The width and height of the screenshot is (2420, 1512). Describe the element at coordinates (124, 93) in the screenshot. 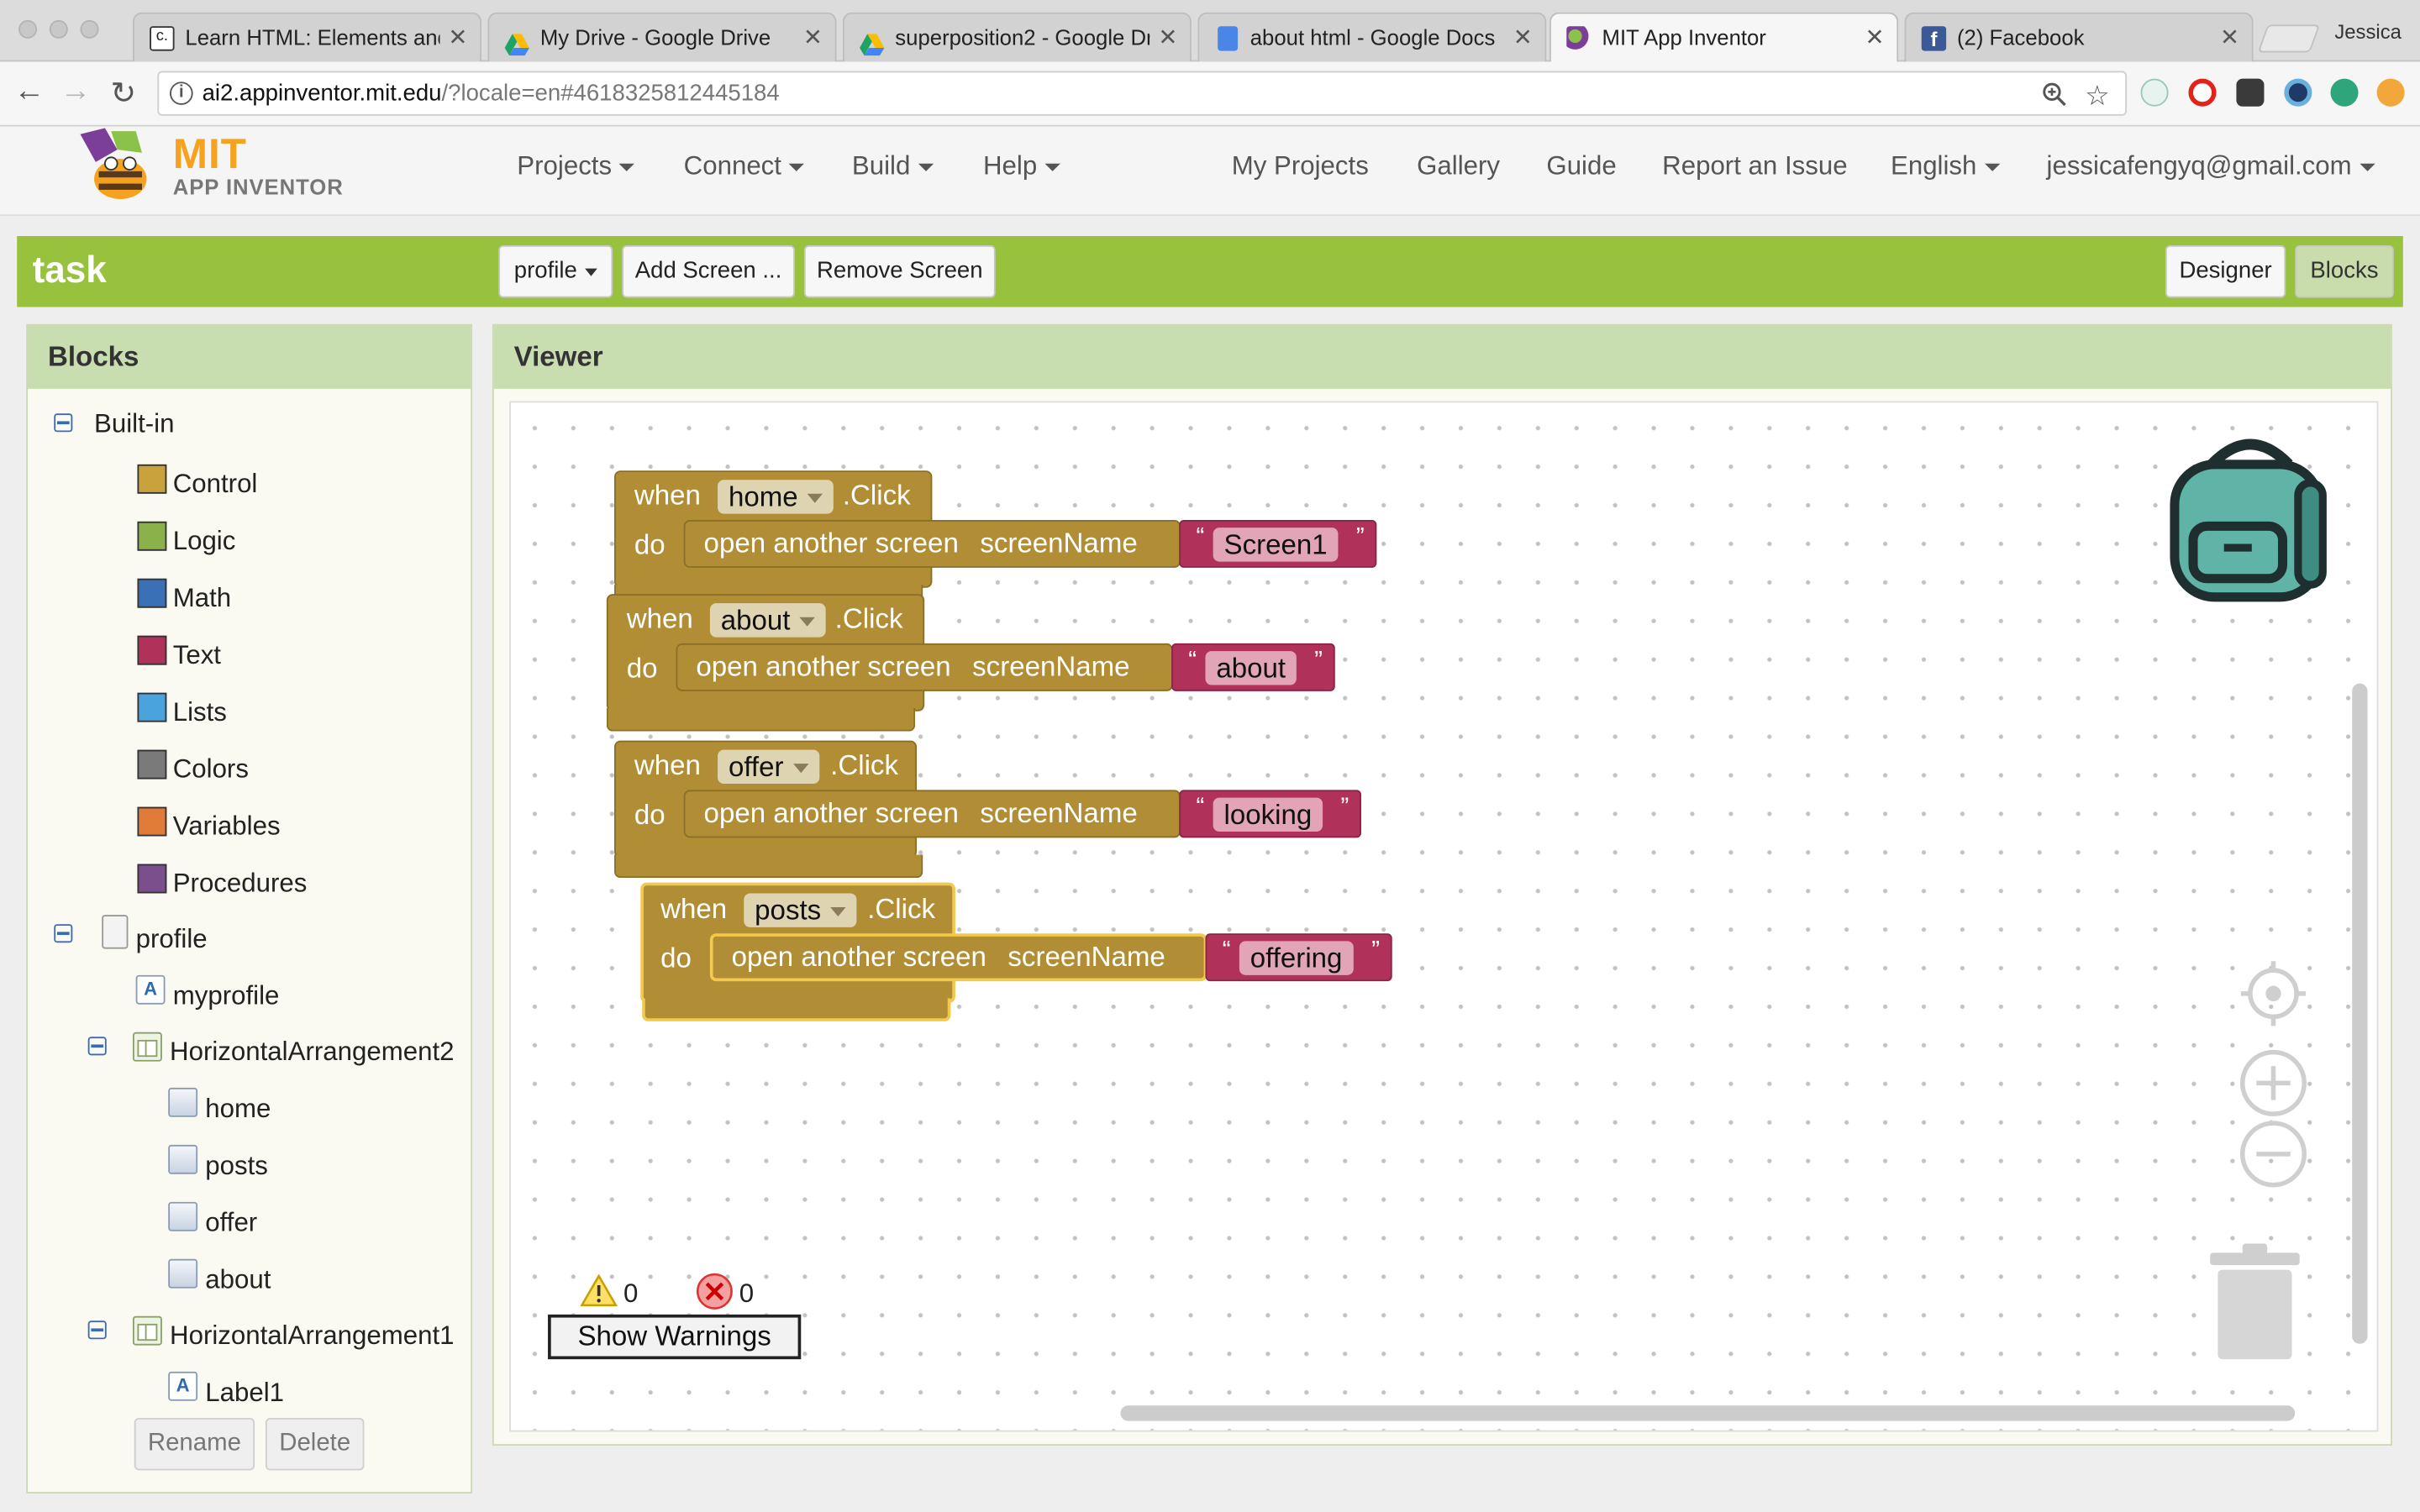

I see `reload-icon: ↻` at that location.